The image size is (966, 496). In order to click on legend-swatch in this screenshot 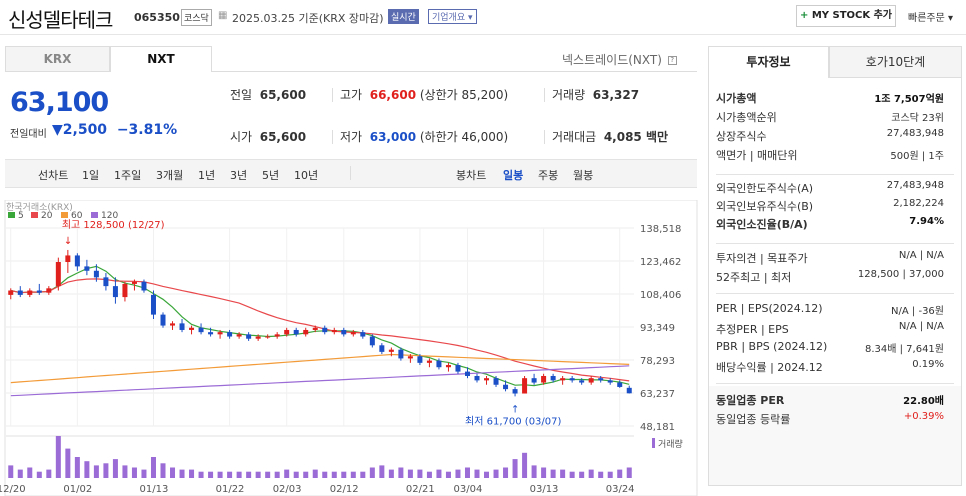, I will do `click(64, 215)`.